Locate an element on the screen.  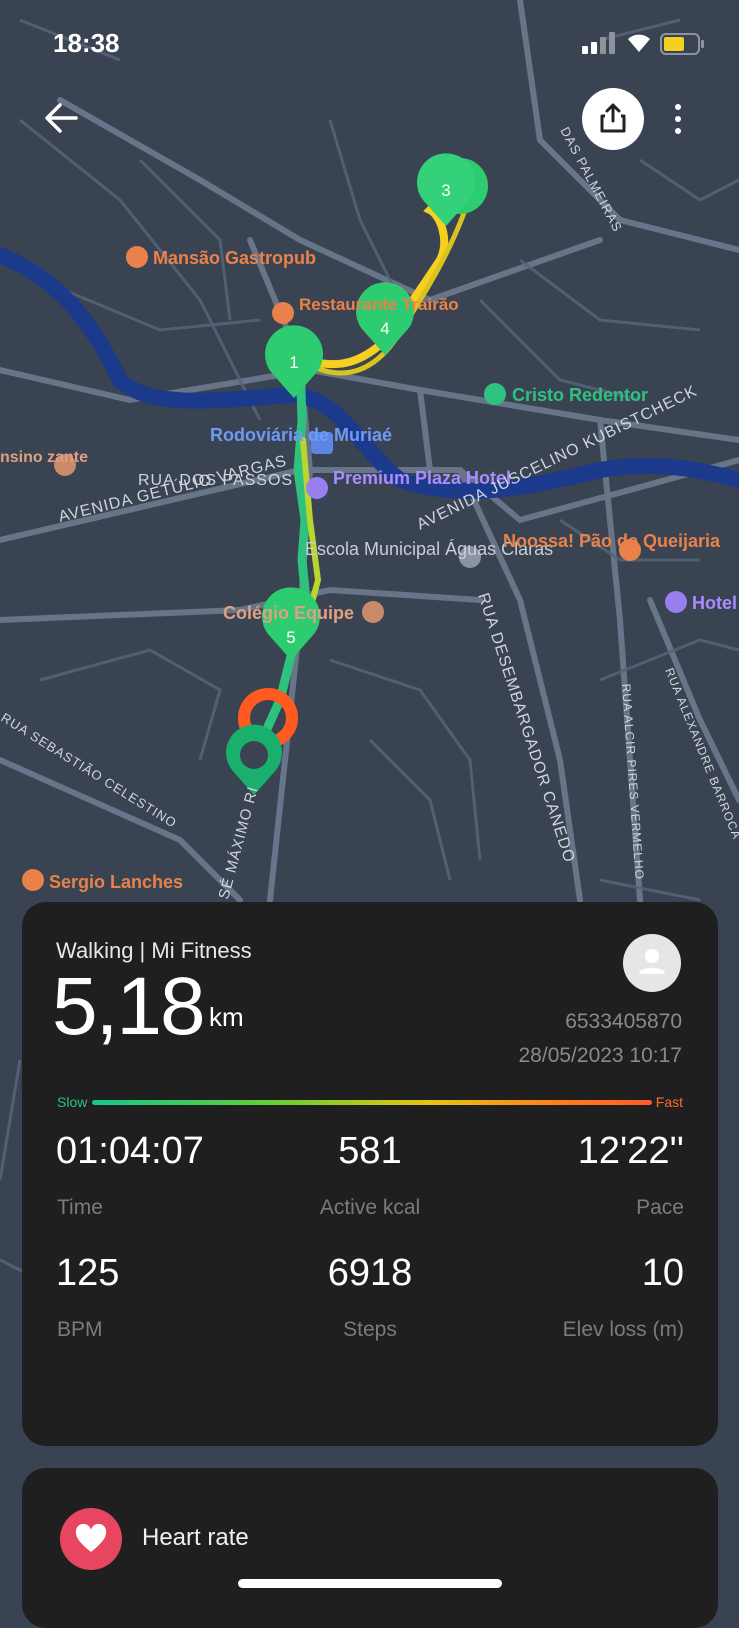
arrow-left-icon is located at coordinates (61, 118).